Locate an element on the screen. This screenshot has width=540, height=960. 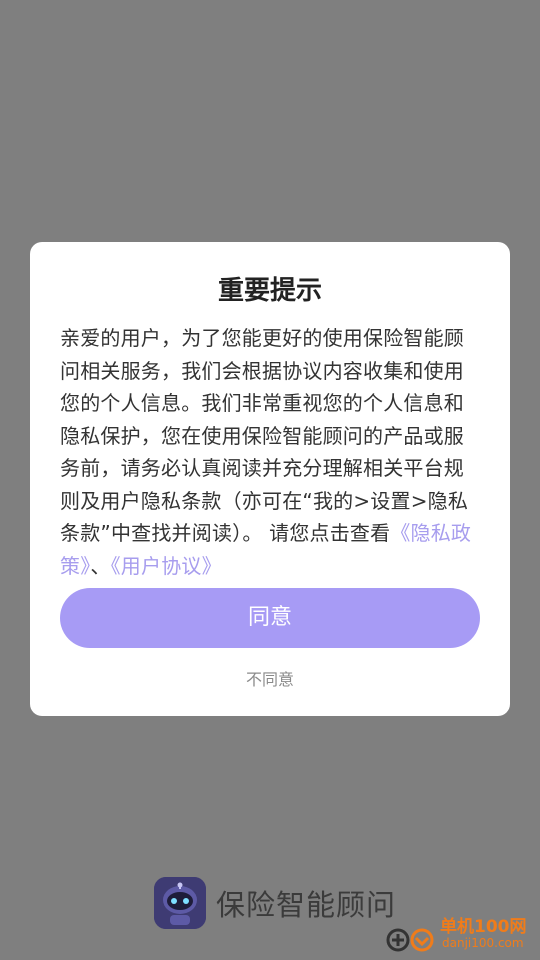
site-watermark: 单机100网 danji100.com is located at coordinates (461, 935).